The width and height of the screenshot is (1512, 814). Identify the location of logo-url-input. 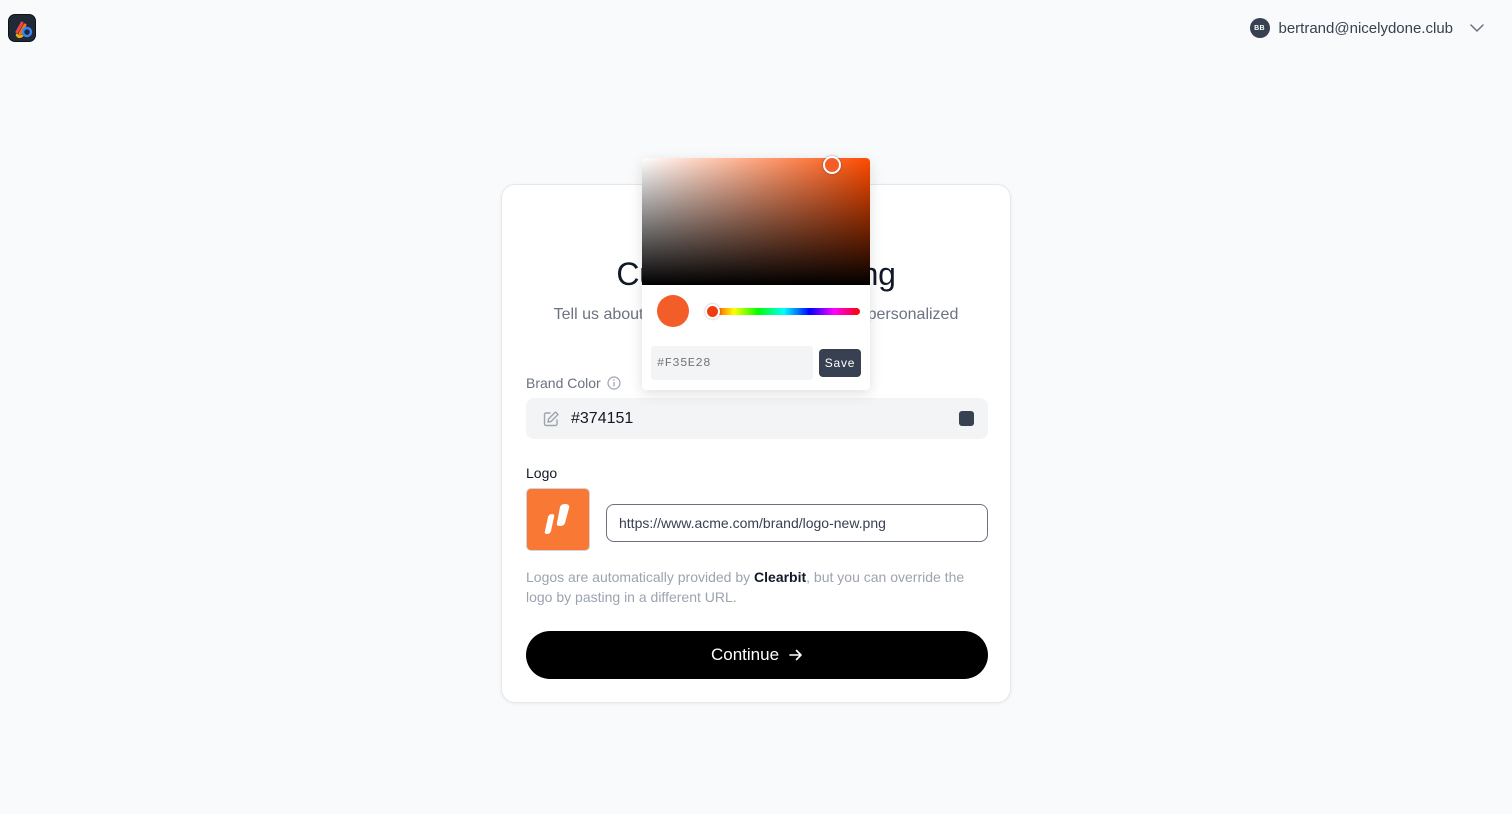
(797, 523).